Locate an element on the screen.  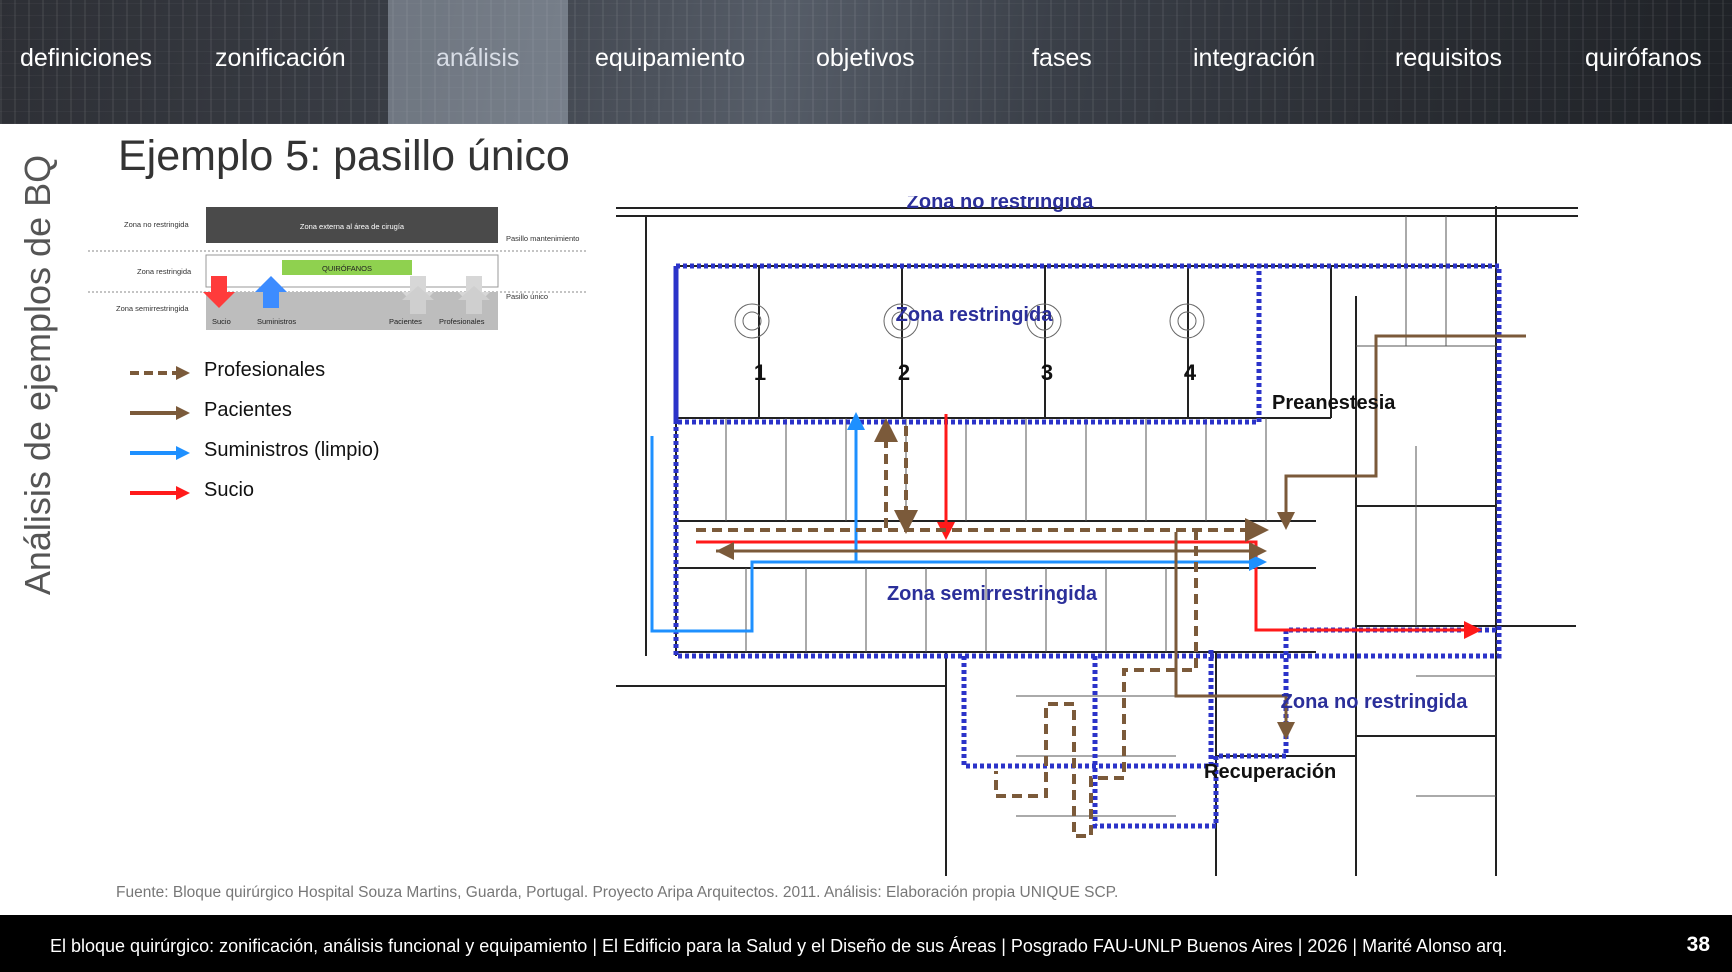
scheme-label-zone-restricted: Zona restringida is located at coordinates (164, 271).